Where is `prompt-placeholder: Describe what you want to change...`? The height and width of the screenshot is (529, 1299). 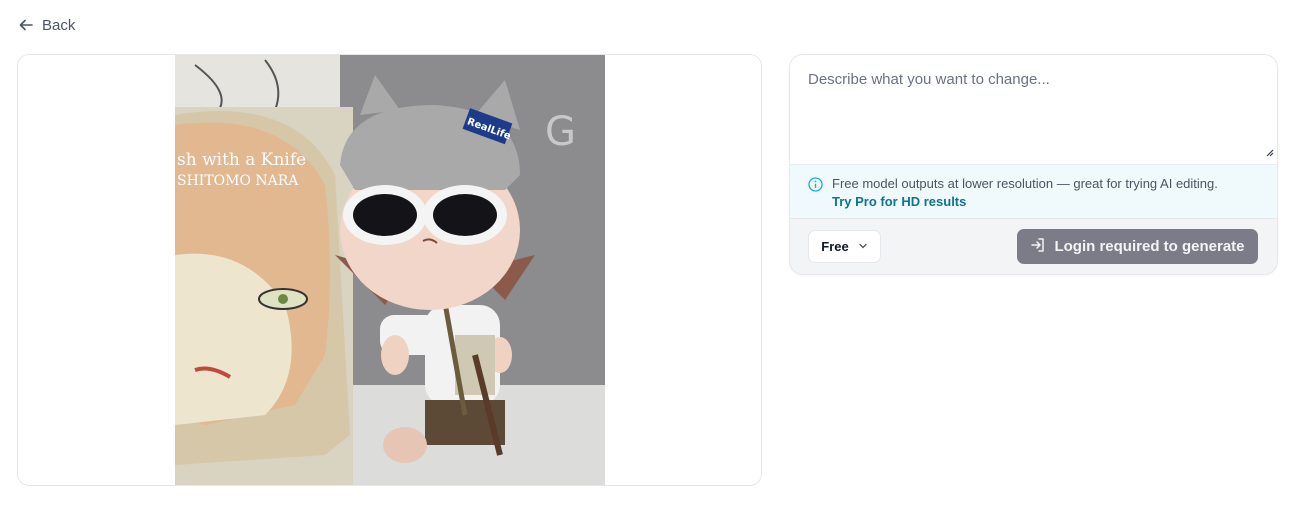 prompt-placeholder: Describe what you want to change... is located at coordinates (929, 79).